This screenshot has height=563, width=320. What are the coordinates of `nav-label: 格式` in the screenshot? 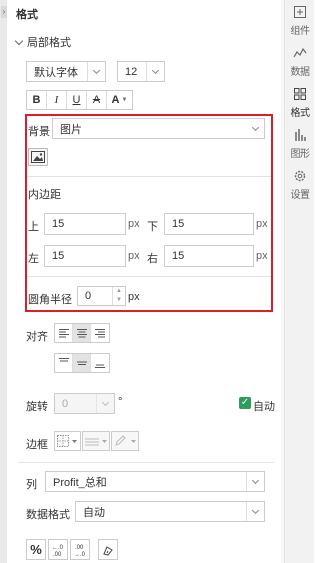 It's located at (300, 113).